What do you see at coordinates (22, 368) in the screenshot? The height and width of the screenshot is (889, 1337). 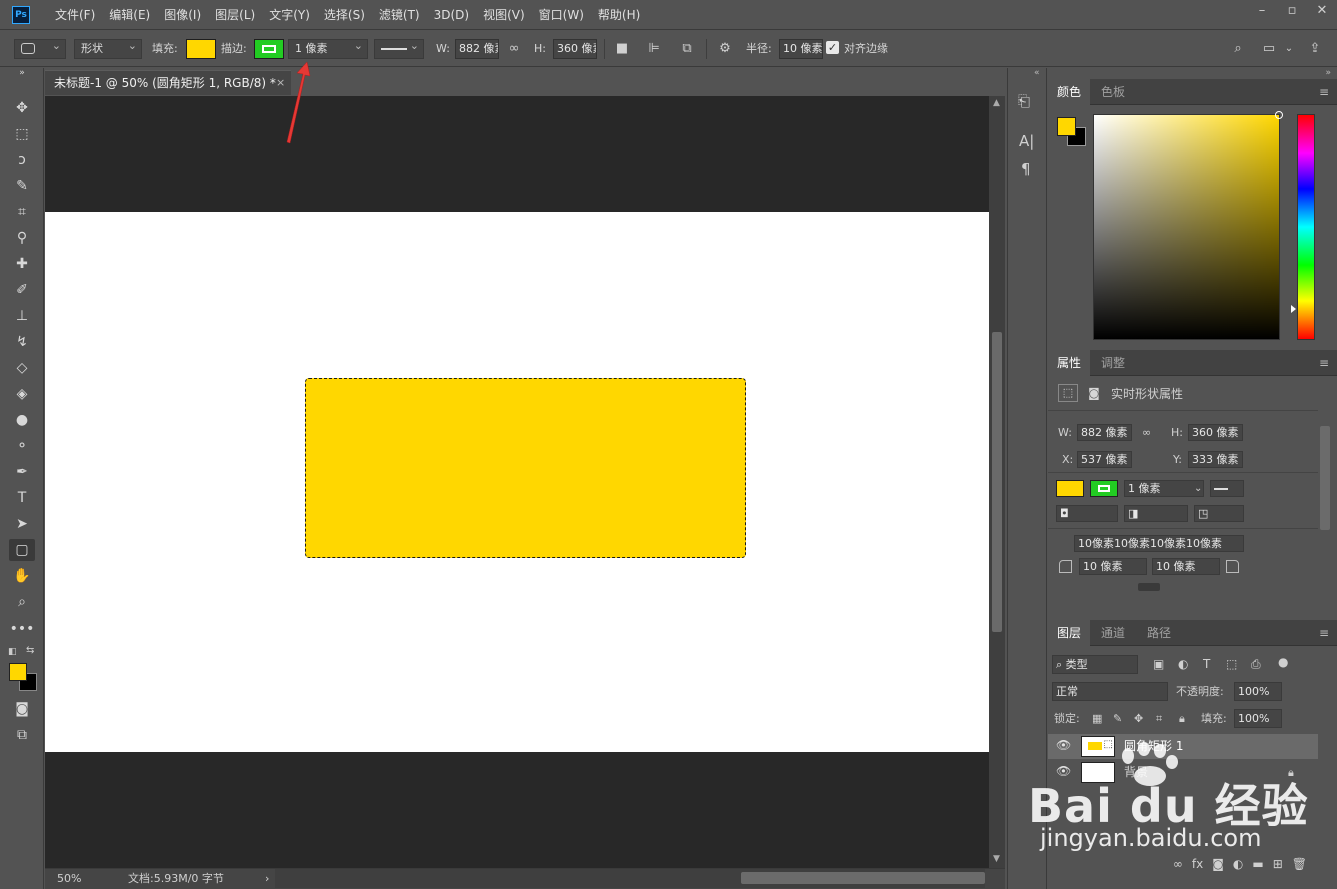 I see `eraser-tool-icon: ◇` at bounding box center [22, 368].